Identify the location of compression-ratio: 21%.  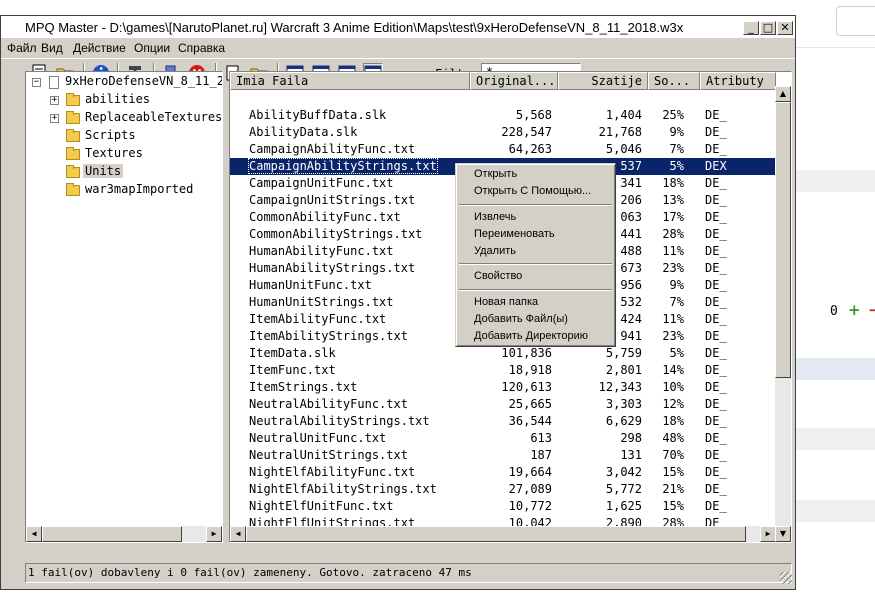
(673, 489).